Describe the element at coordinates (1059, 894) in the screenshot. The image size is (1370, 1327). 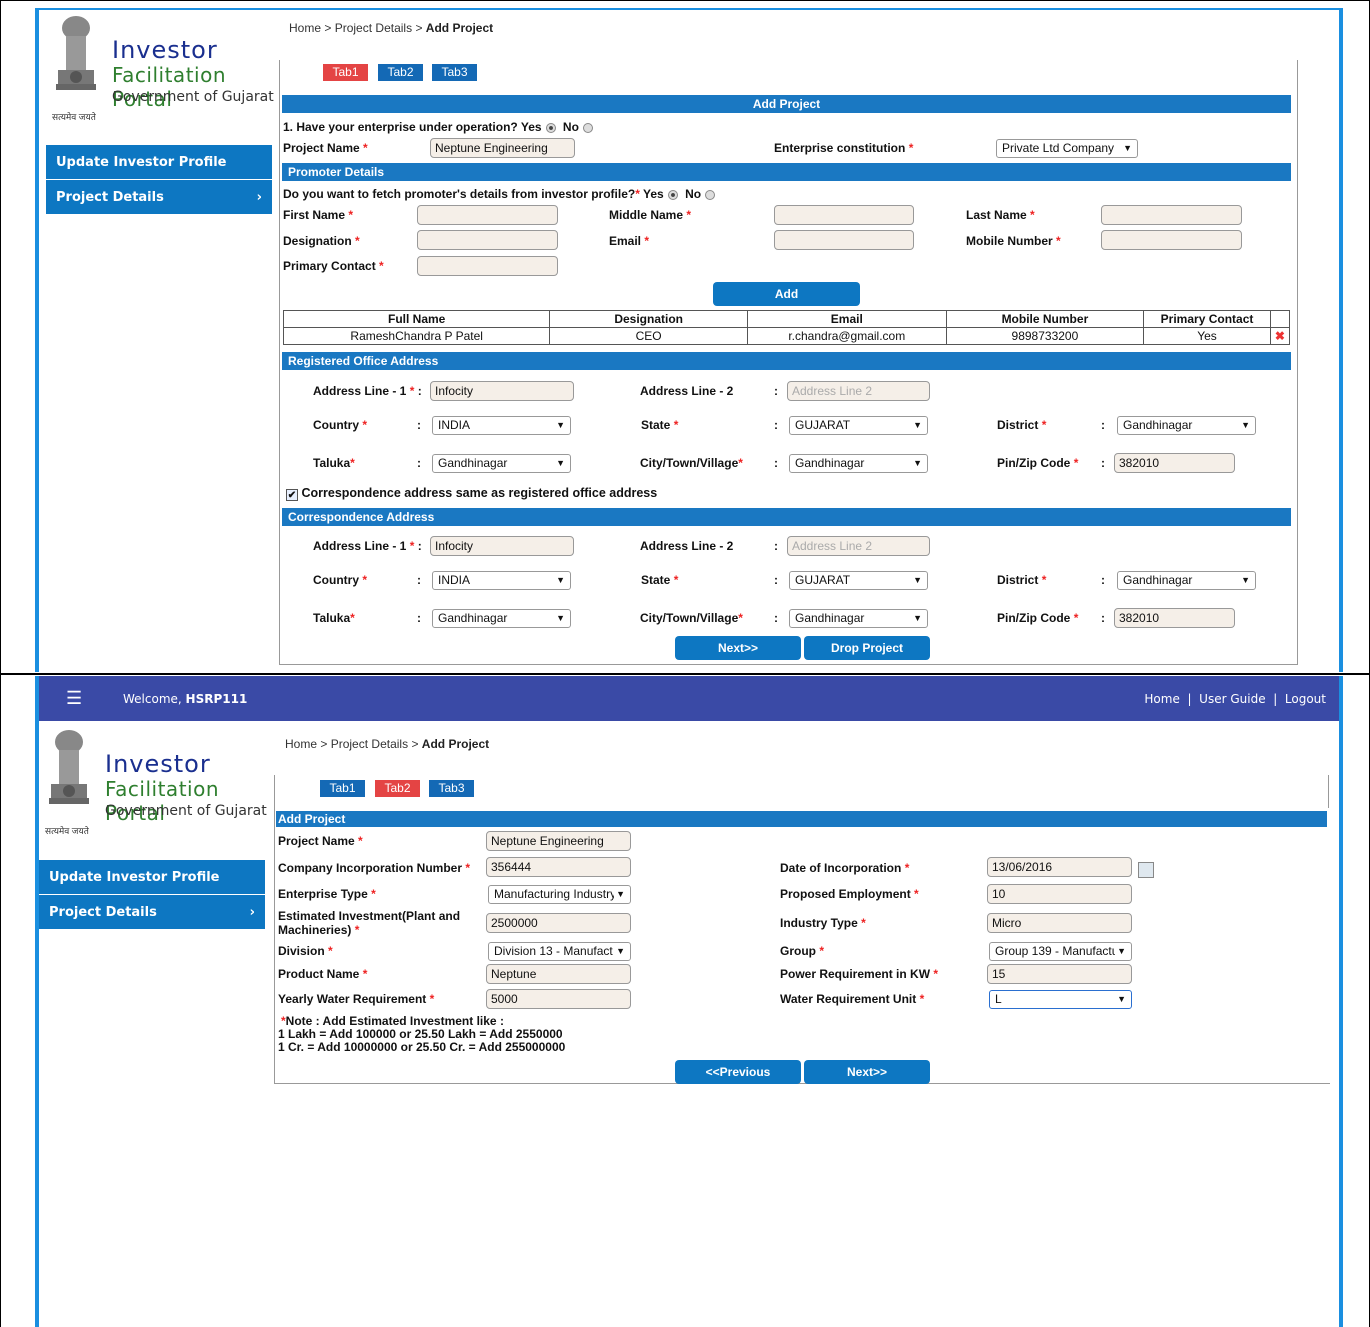
I see `employment-input: 10` at that location.